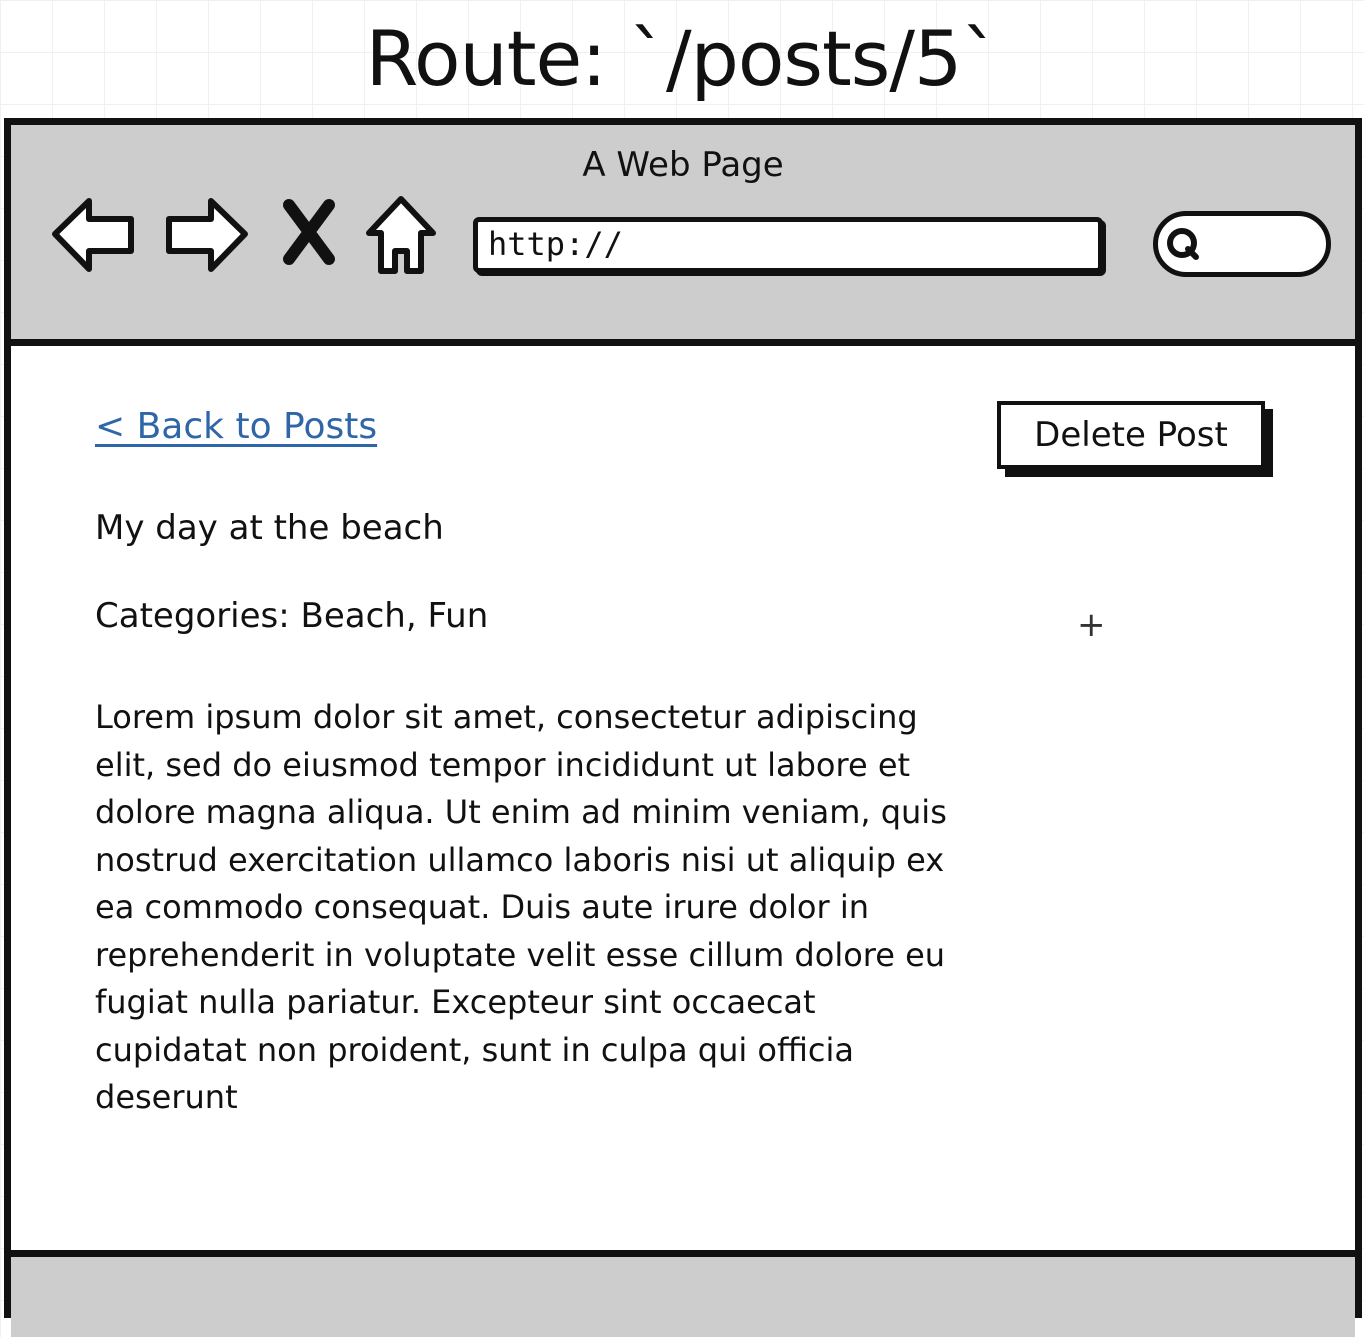  I want to click on close-icon, so click(309, 242).